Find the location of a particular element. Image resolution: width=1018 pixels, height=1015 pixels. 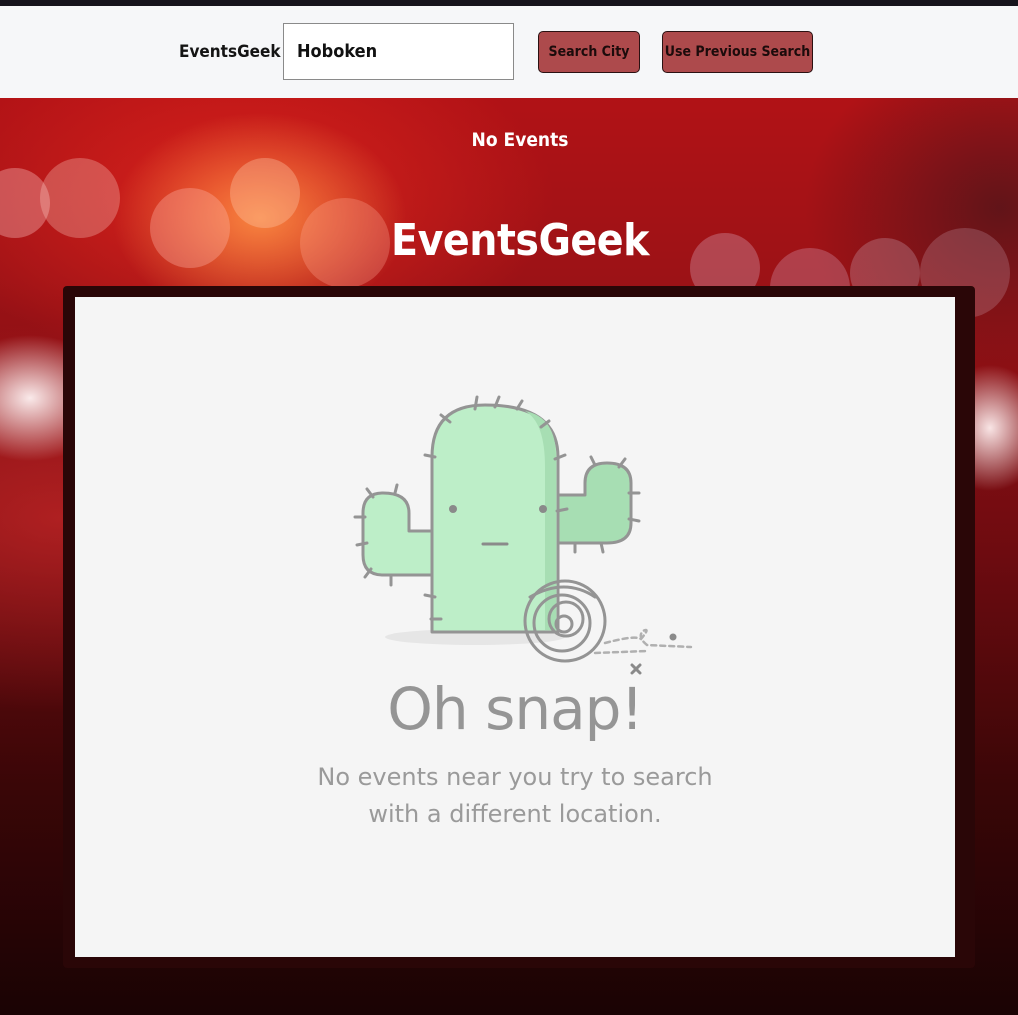

use-previous-search-button: Use Previous Search is located at coordinates (737, 52).